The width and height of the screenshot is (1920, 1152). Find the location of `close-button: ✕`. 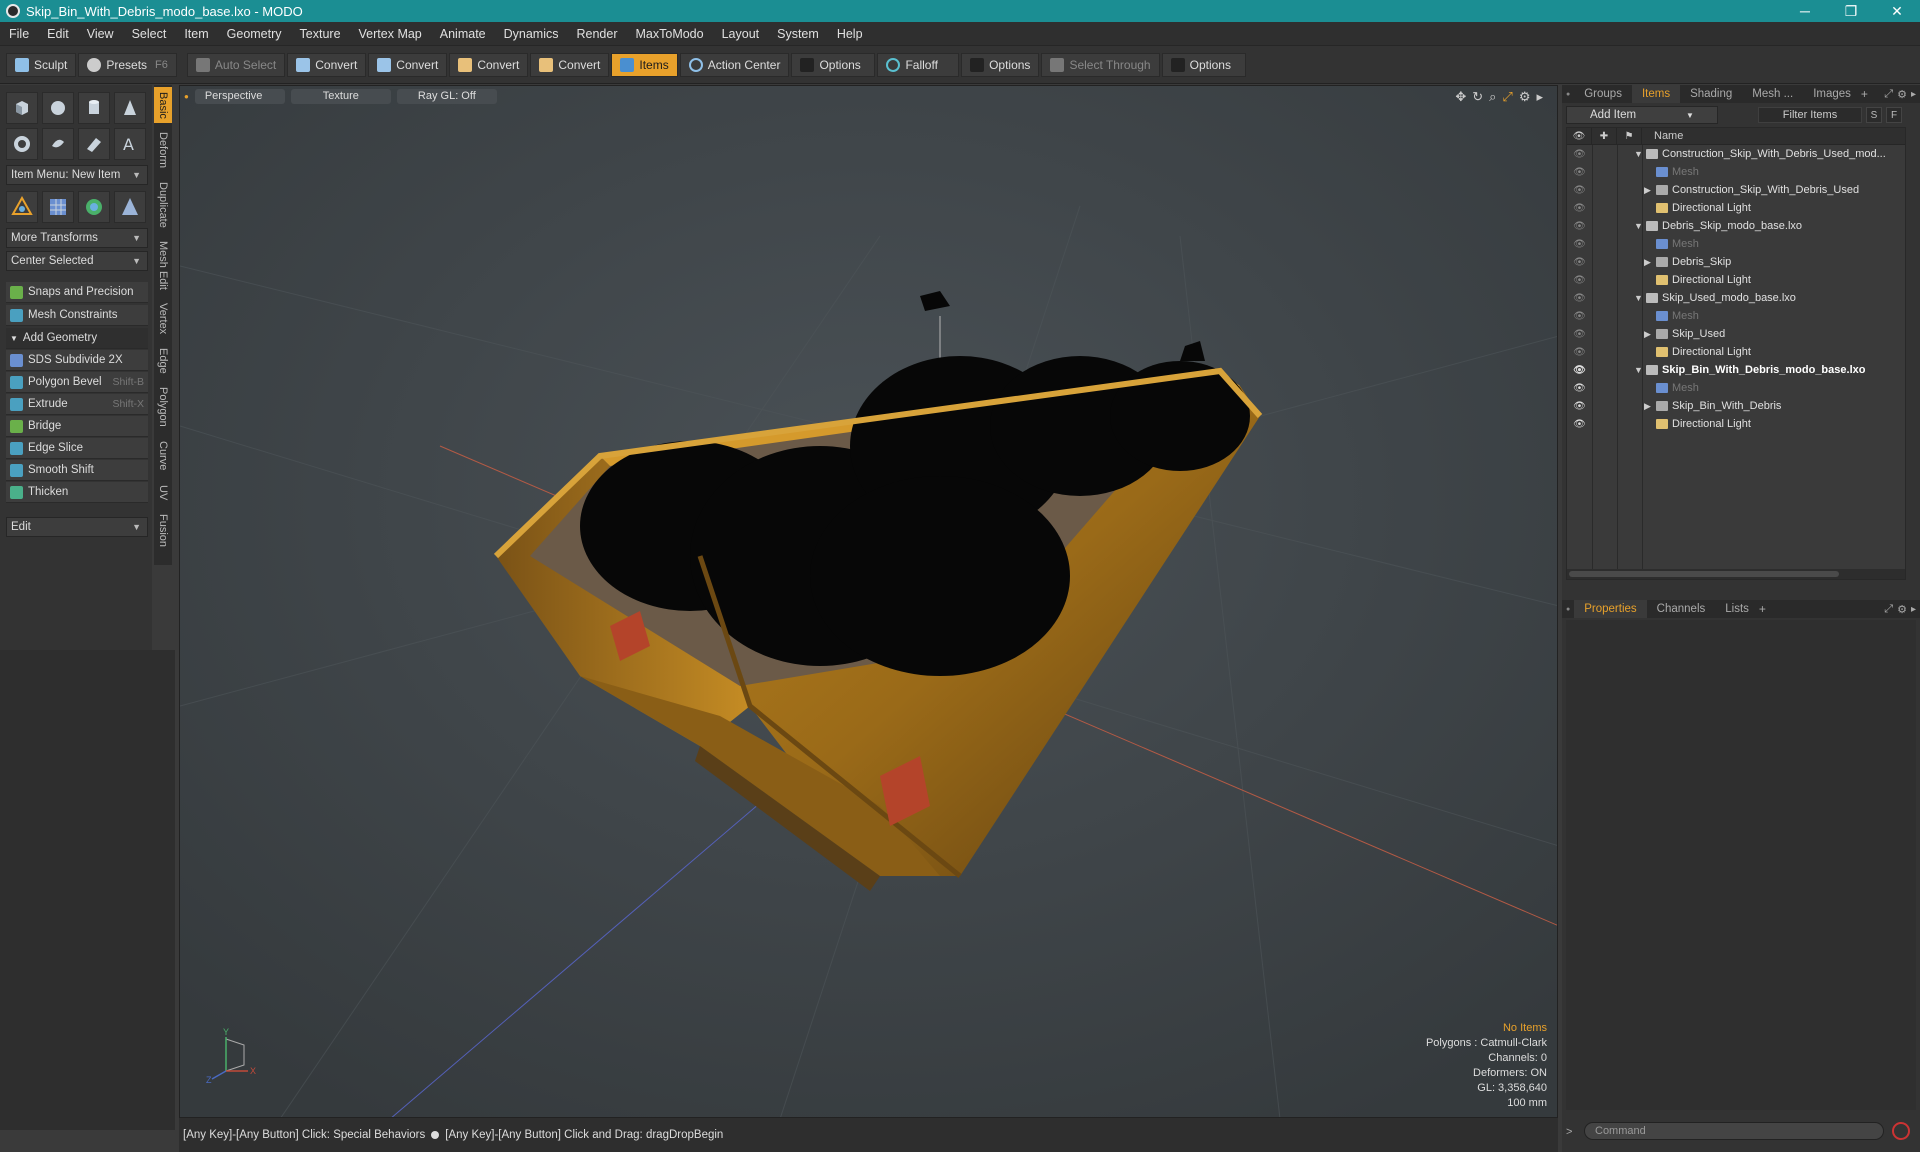

close-button: ✕ is located at coordinates (1897, 11).